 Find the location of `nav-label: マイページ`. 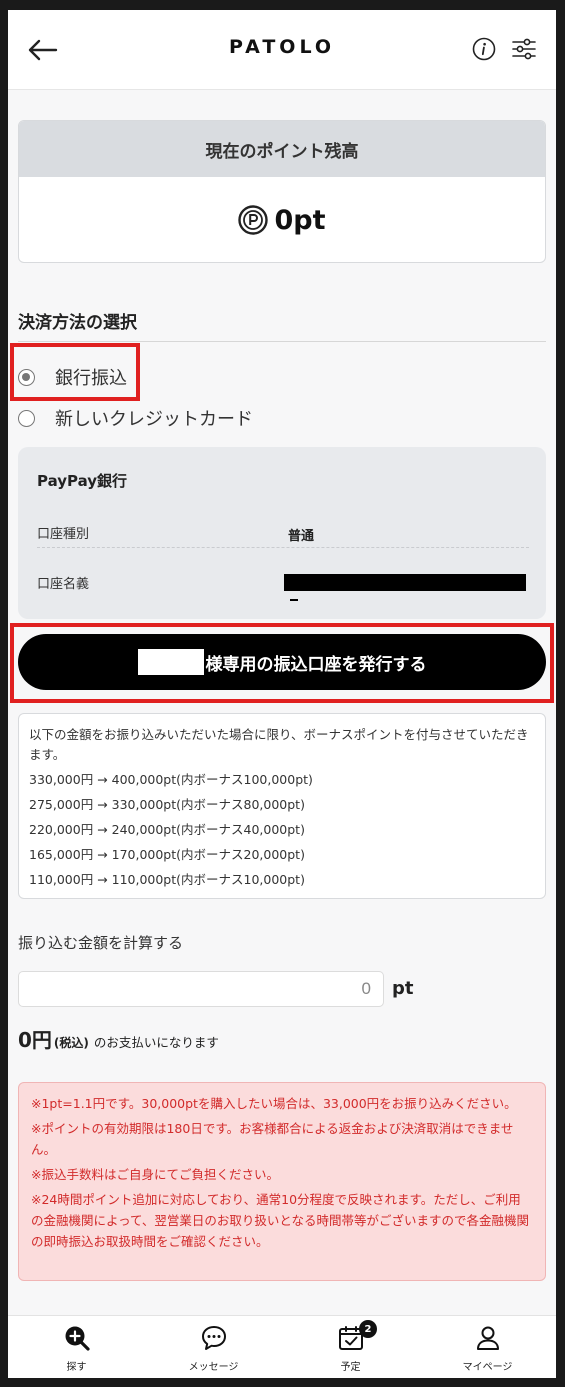

nav-label: マイページ is located at coordinates (487, 1367).